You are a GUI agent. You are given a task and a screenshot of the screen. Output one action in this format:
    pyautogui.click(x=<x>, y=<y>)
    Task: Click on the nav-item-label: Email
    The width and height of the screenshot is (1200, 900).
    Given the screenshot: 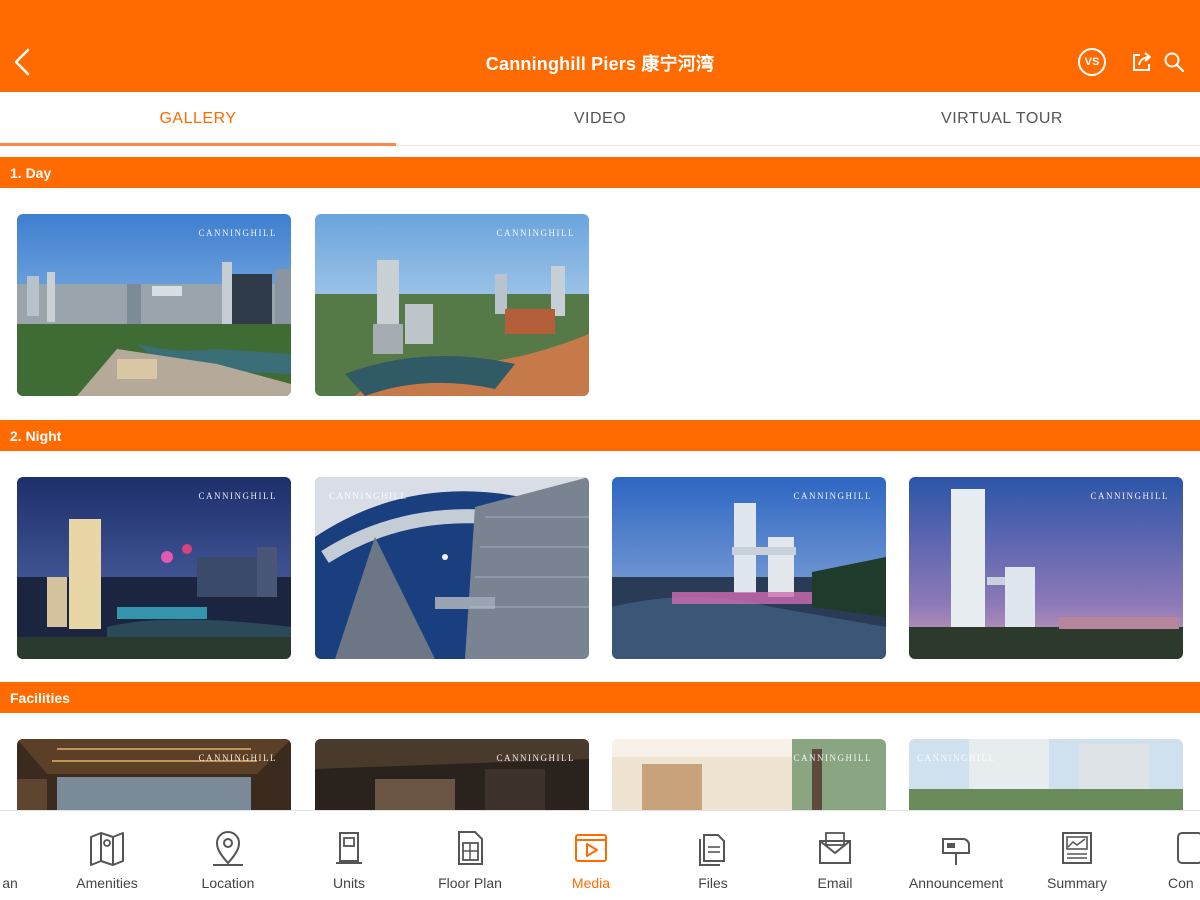 What is the action you would take?
    pyautogui.click(x=835, y=883)
    